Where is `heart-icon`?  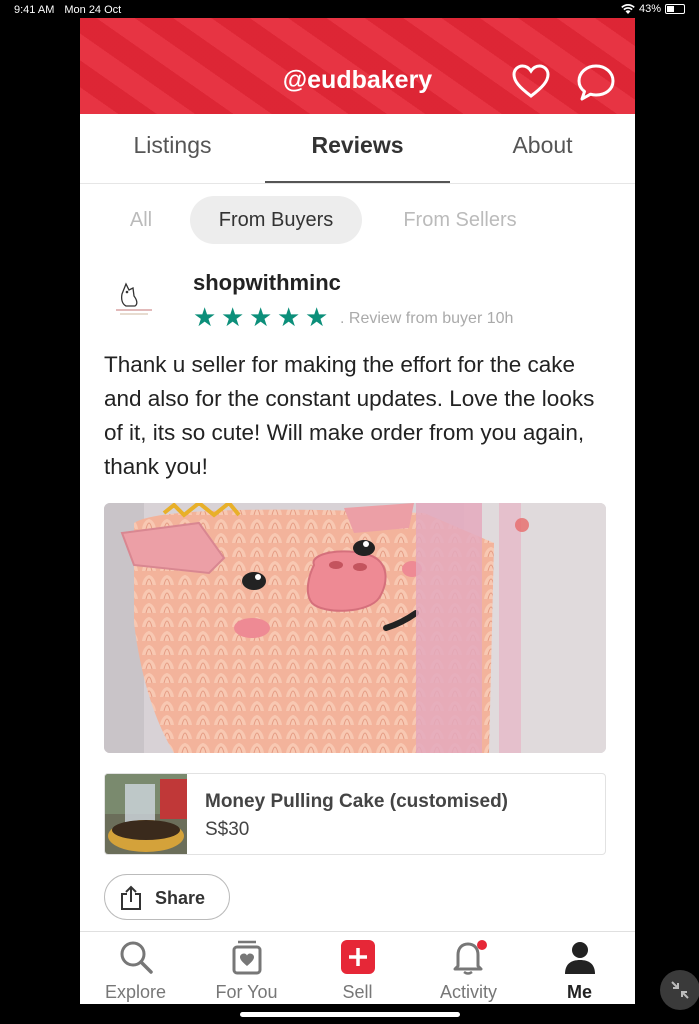
heart-icon is located at coordinates (531, 82).